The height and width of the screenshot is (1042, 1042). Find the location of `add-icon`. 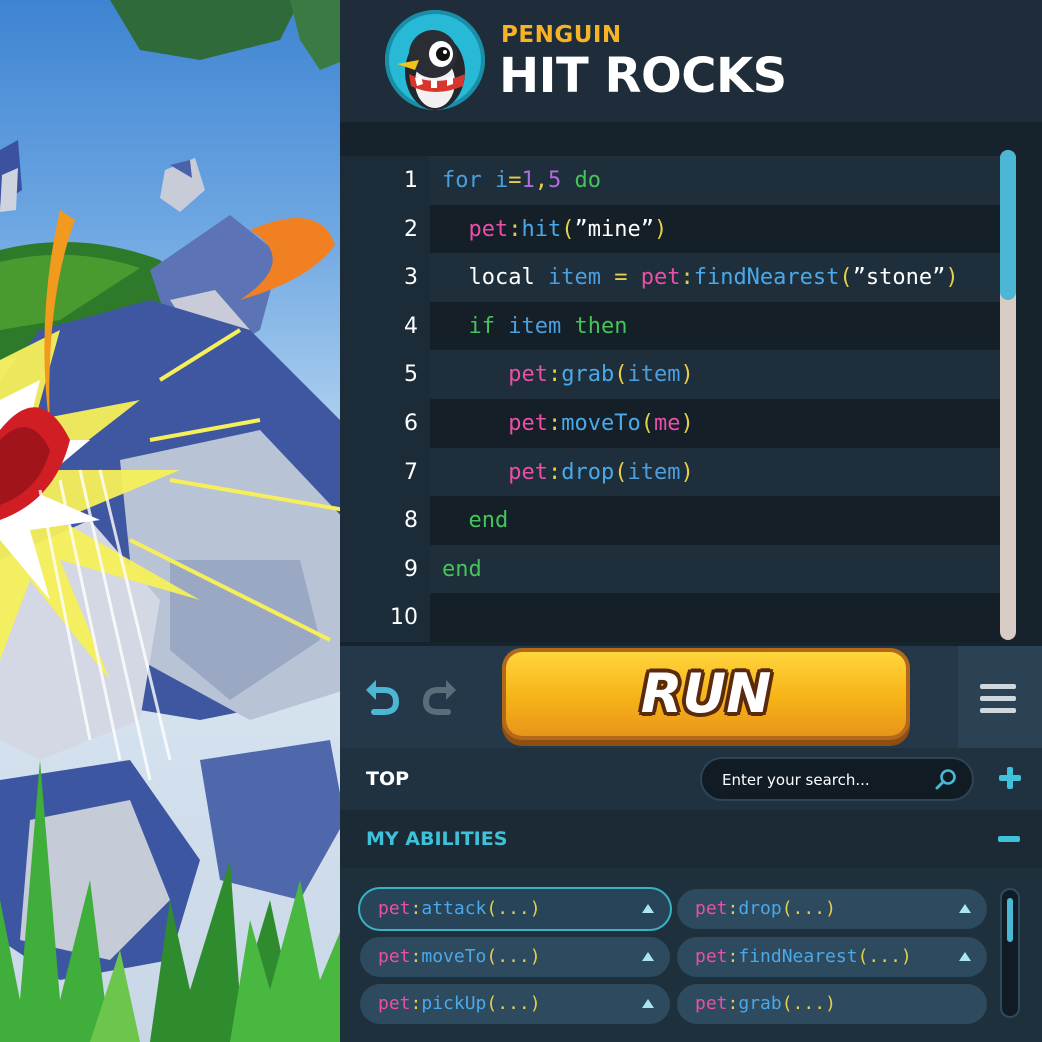

add-icon is located at coordinates (1010, 778).